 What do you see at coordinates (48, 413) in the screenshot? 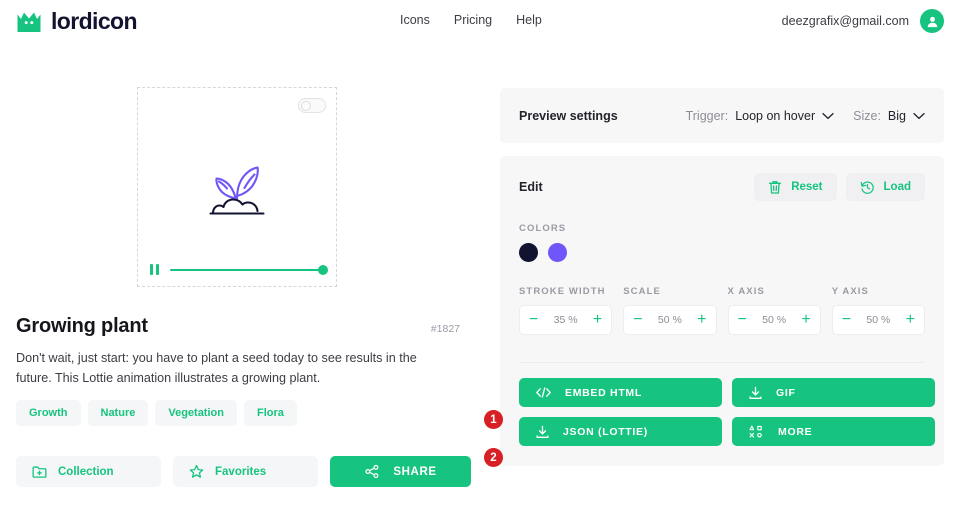
I see `tag-item: Growth` at bounding box center [48, 413].